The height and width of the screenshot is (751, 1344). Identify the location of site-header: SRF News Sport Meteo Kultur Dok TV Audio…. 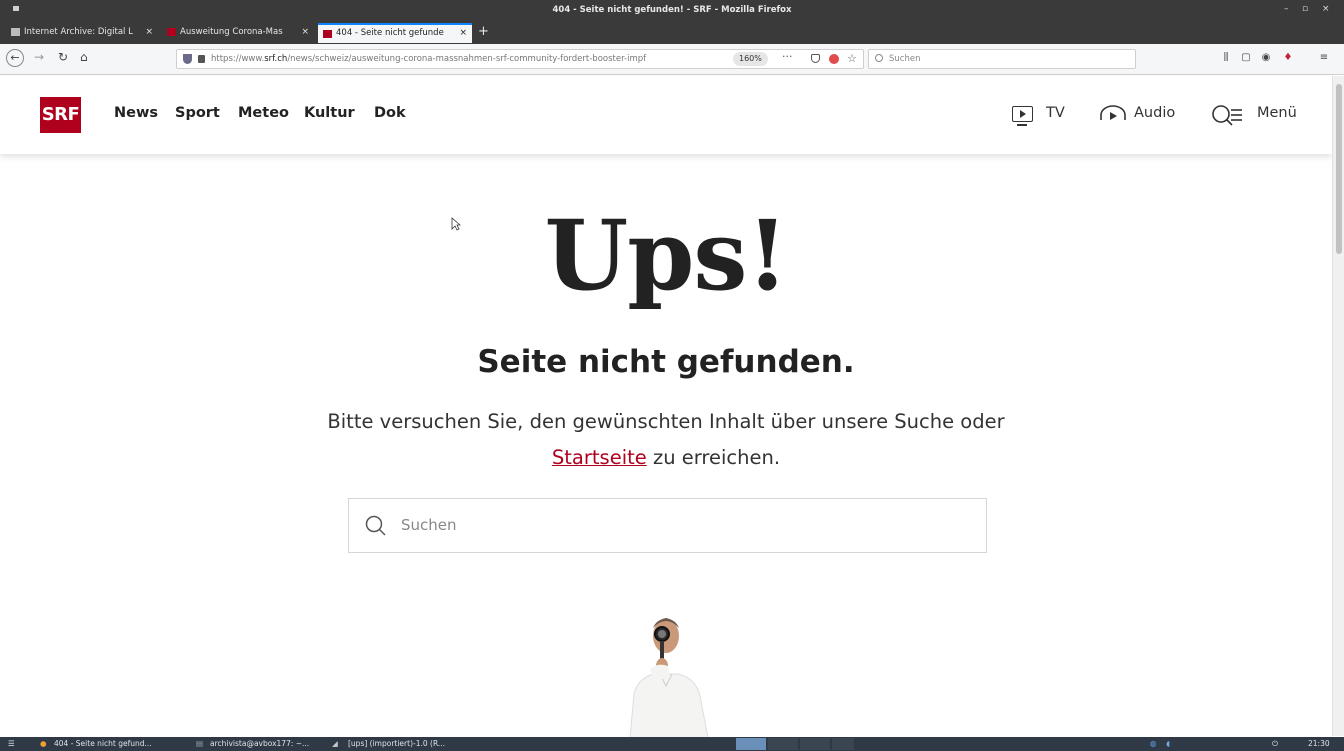
(666, 115).